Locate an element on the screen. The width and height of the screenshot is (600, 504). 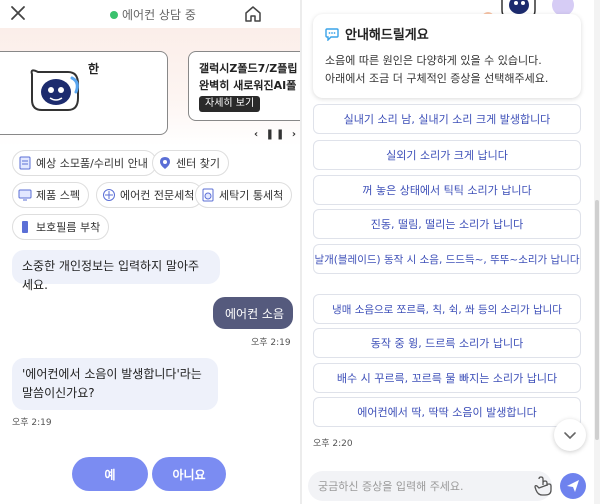
chip-washer-clean: 세탁기 통세척 is located at coordinates (244, 195).